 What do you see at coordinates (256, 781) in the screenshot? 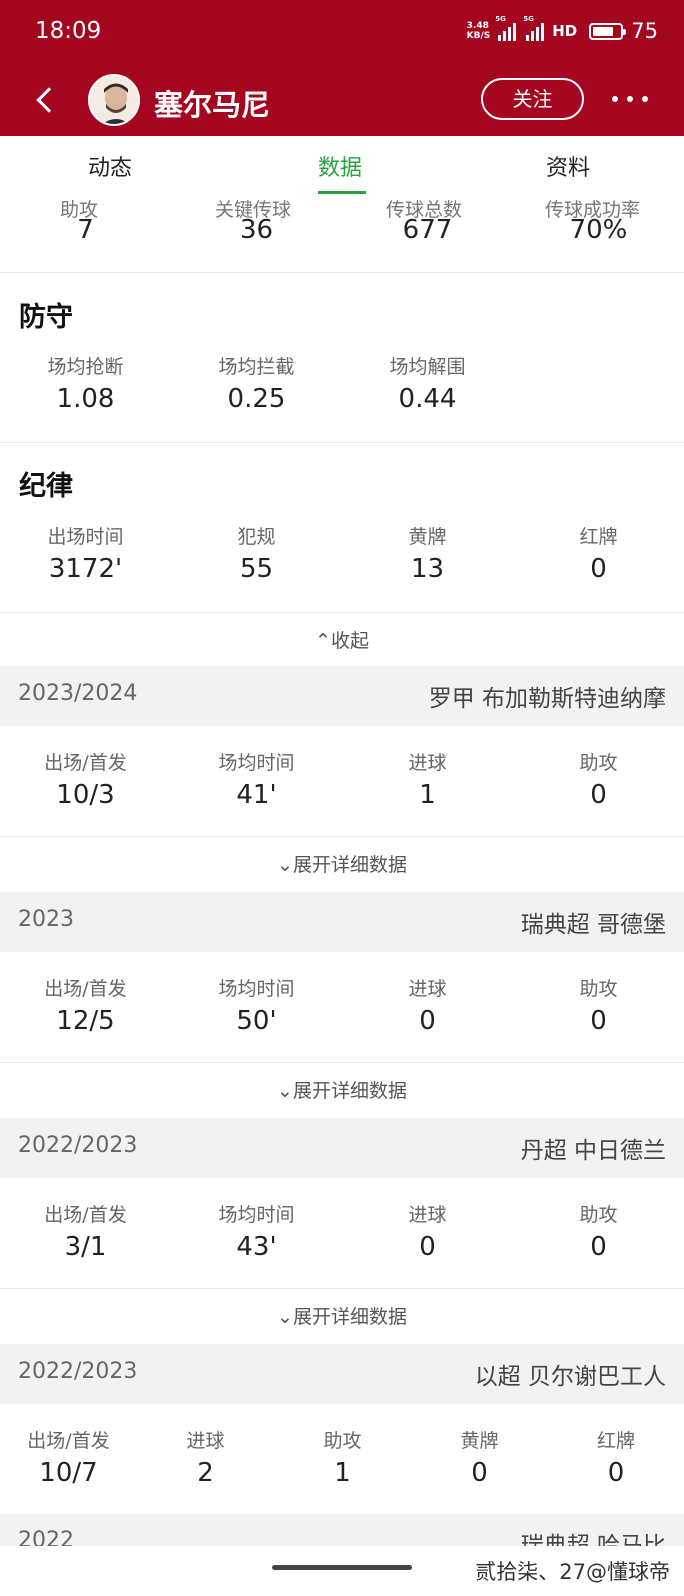
I see `stat-avg-minutes: 场均时间 41'` at bounding box center [256, 781].